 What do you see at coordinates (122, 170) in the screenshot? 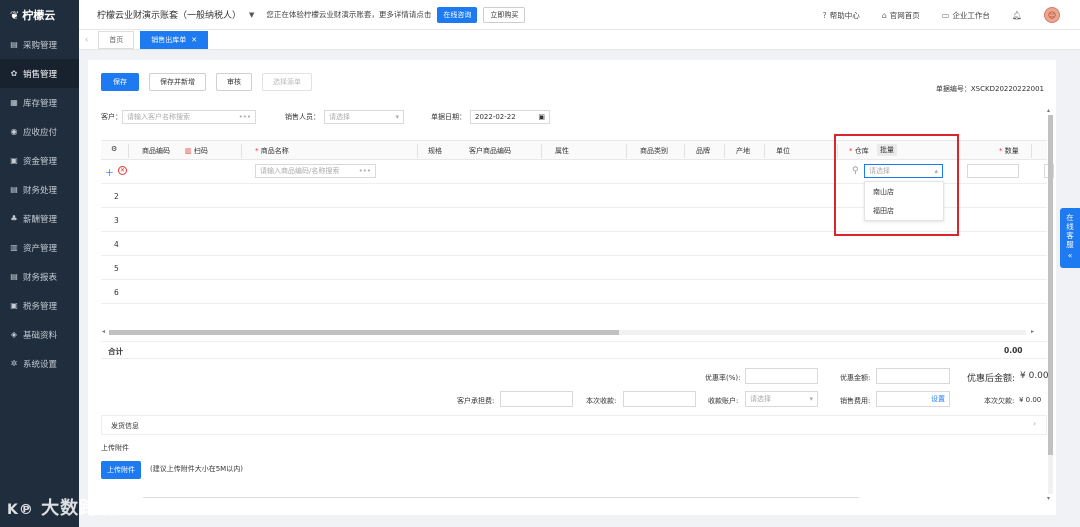
I see `delete-row-icon: ✕` at bounding box center [122, 170].